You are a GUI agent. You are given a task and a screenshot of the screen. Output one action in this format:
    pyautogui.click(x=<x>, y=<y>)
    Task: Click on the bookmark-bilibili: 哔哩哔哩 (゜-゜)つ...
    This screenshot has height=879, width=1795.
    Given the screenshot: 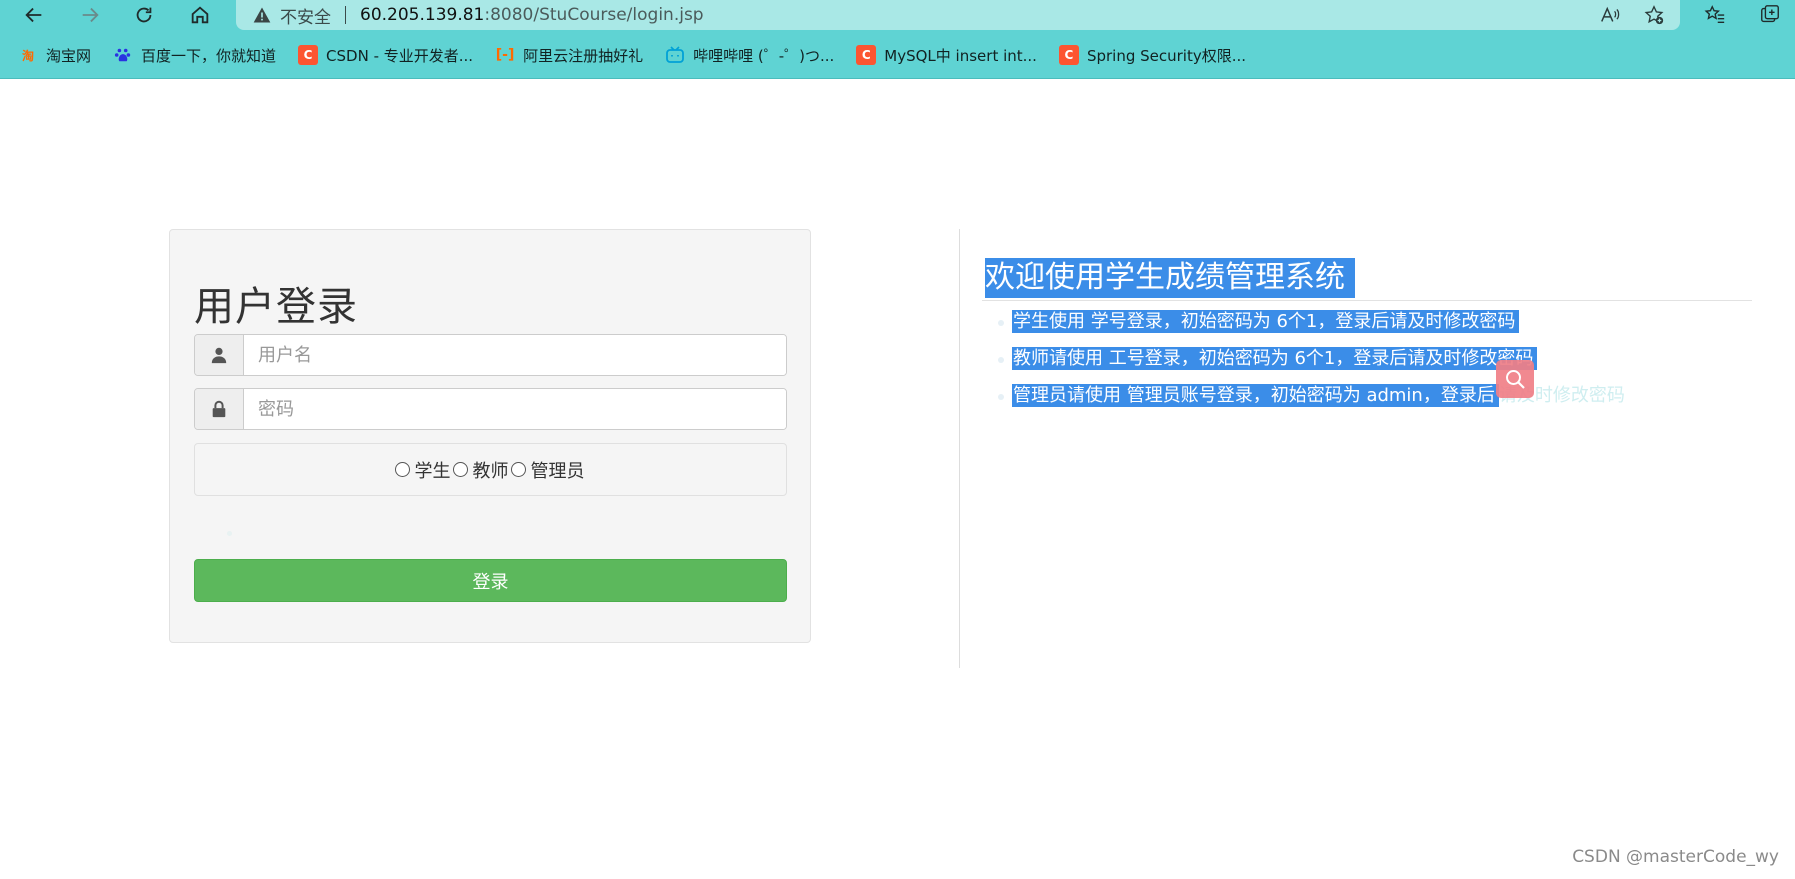 What is the action you would take?
    pyautogui.click(x=749, y=55)
    